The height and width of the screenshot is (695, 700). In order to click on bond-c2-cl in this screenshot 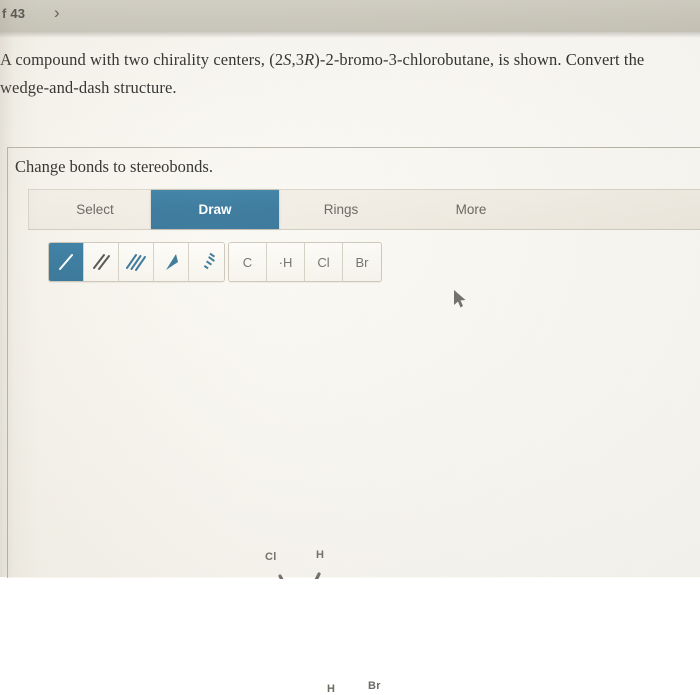, I will do `click(290, 594)`.